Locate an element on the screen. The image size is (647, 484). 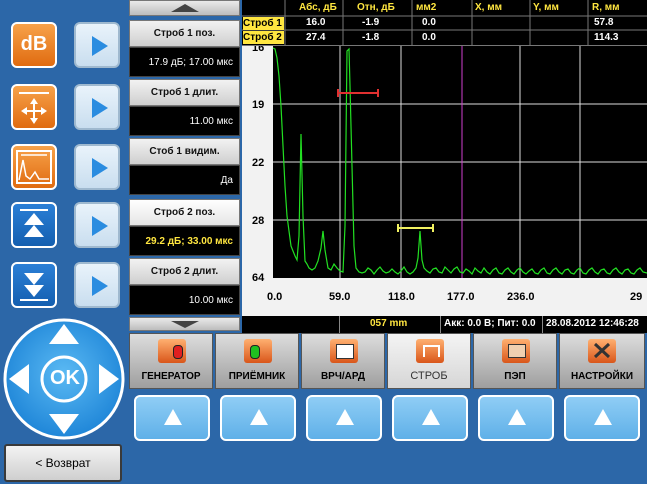
table-cell: 57.8 is located at coordinates (604, 22).